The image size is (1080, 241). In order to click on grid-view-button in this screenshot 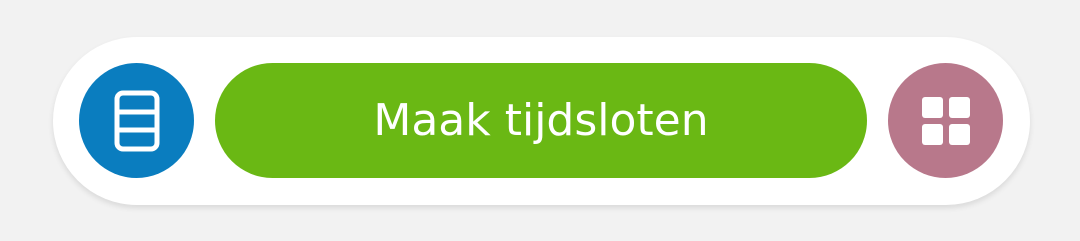, I will do `click(945, 120)`.